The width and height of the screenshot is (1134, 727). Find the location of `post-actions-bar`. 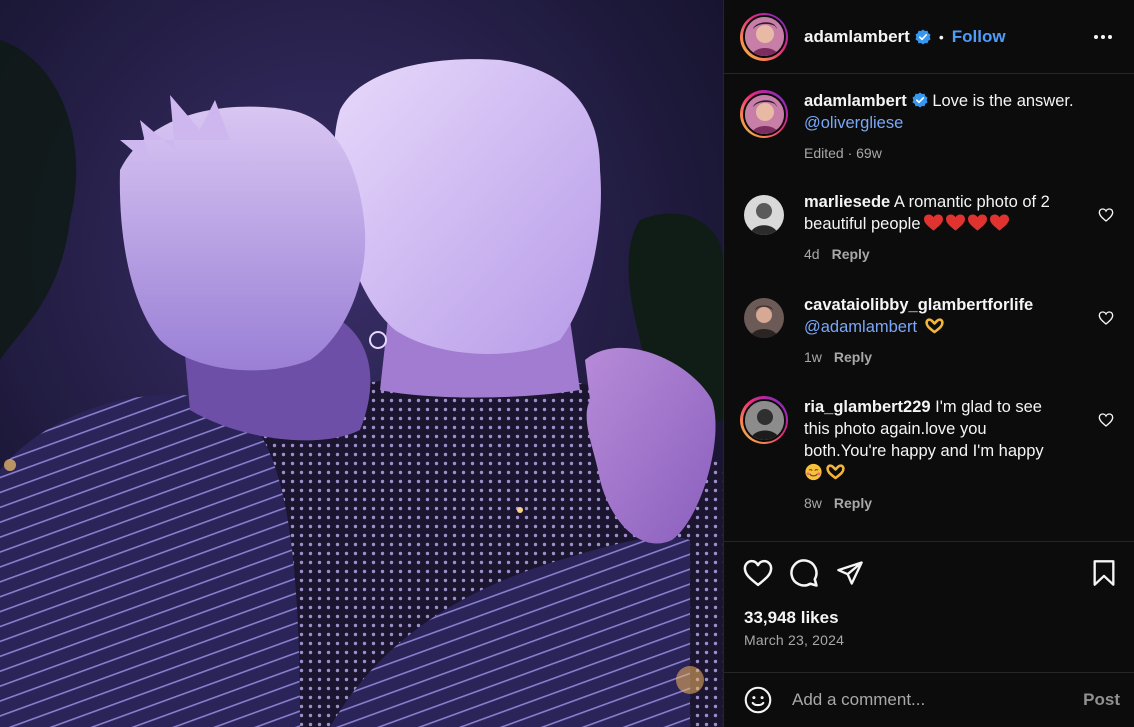

post-actions-bar is located at coordinates (931, 573).